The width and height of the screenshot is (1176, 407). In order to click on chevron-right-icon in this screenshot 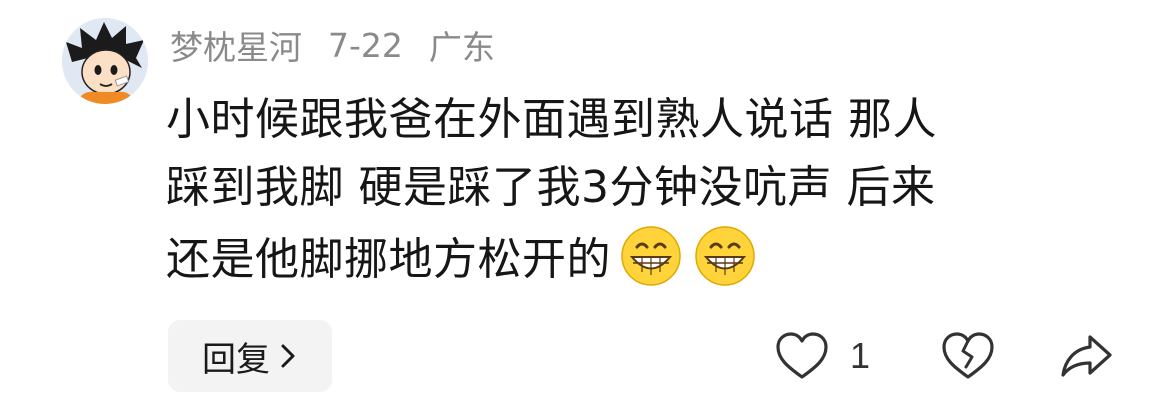, I will do `click(288, 356)`.